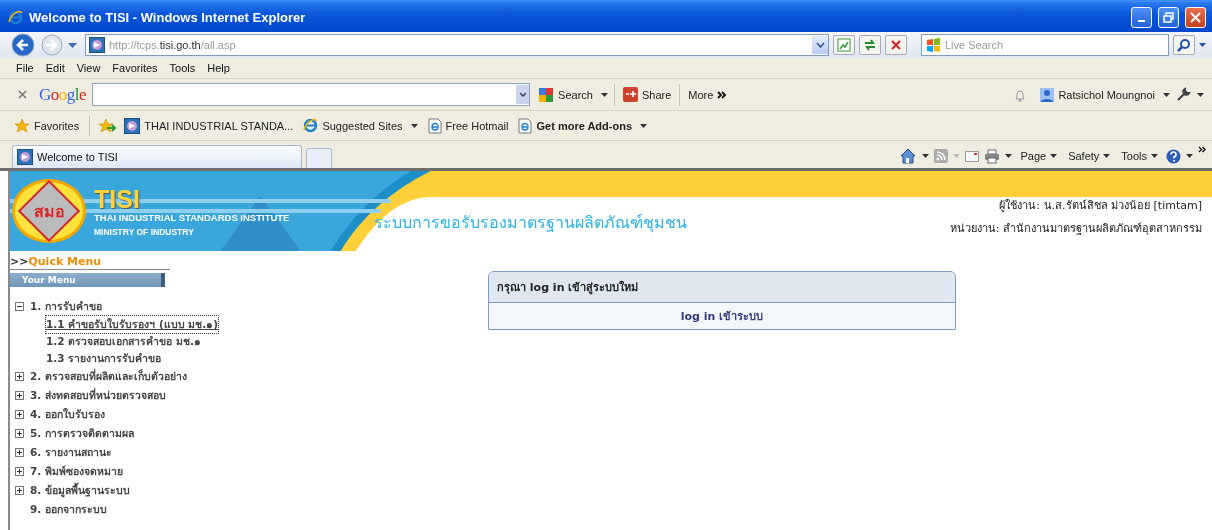 Image resolution: width=1212 pixels, height=530 pixels. I want to click on window-title: Welcome to TISI - Windows Internet Explorer, so click(168, 17).